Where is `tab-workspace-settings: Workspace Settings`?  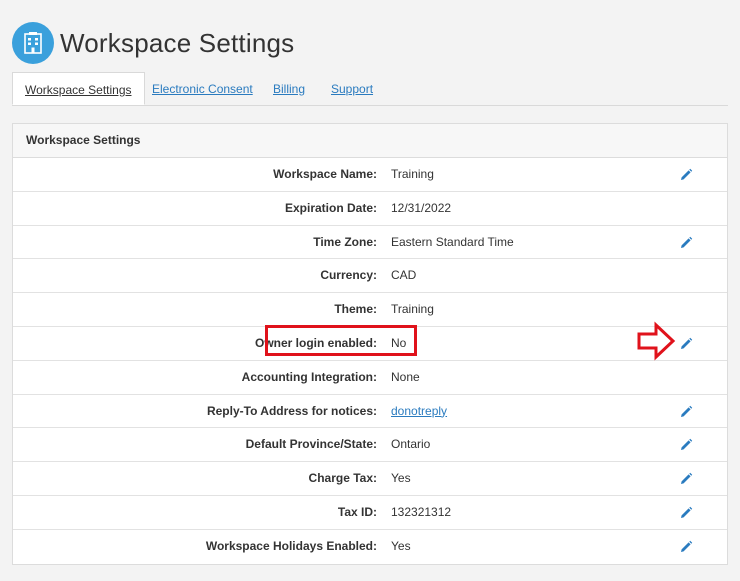 tab-workspace-settings: Workspace Settings is located at coordinates (78, 88).